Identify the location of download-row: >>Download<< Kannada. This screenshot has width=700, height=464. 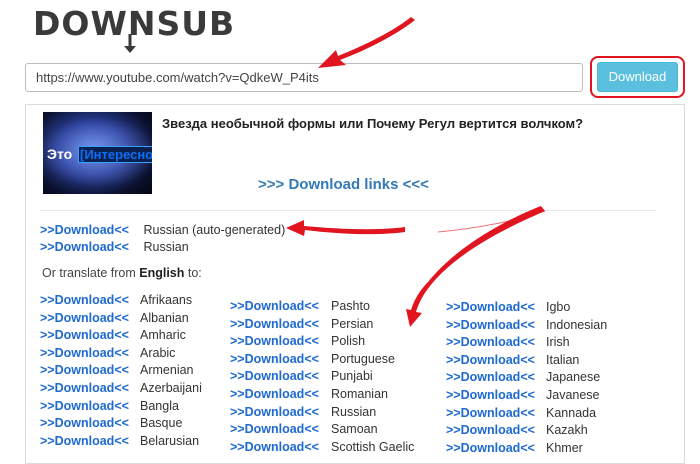
(521, 414).